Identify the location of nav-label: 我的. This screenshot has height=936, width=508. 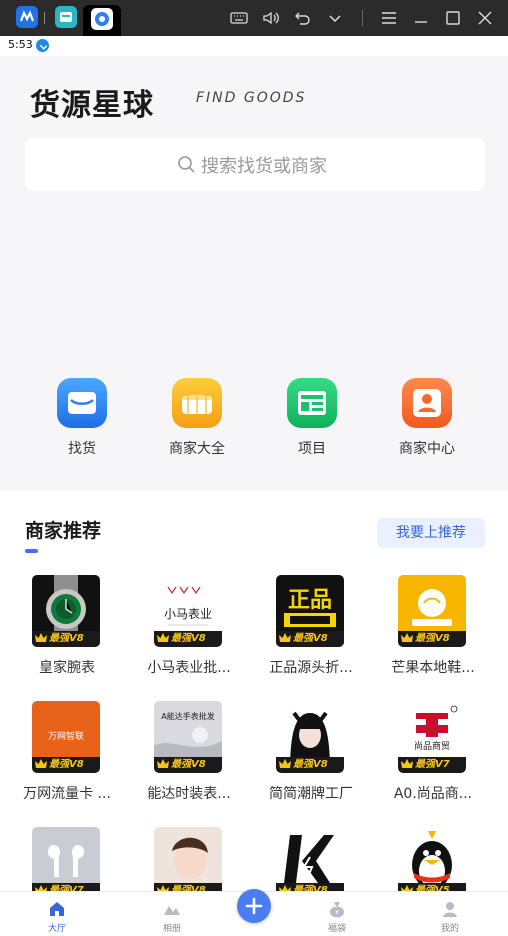
(449, 929).